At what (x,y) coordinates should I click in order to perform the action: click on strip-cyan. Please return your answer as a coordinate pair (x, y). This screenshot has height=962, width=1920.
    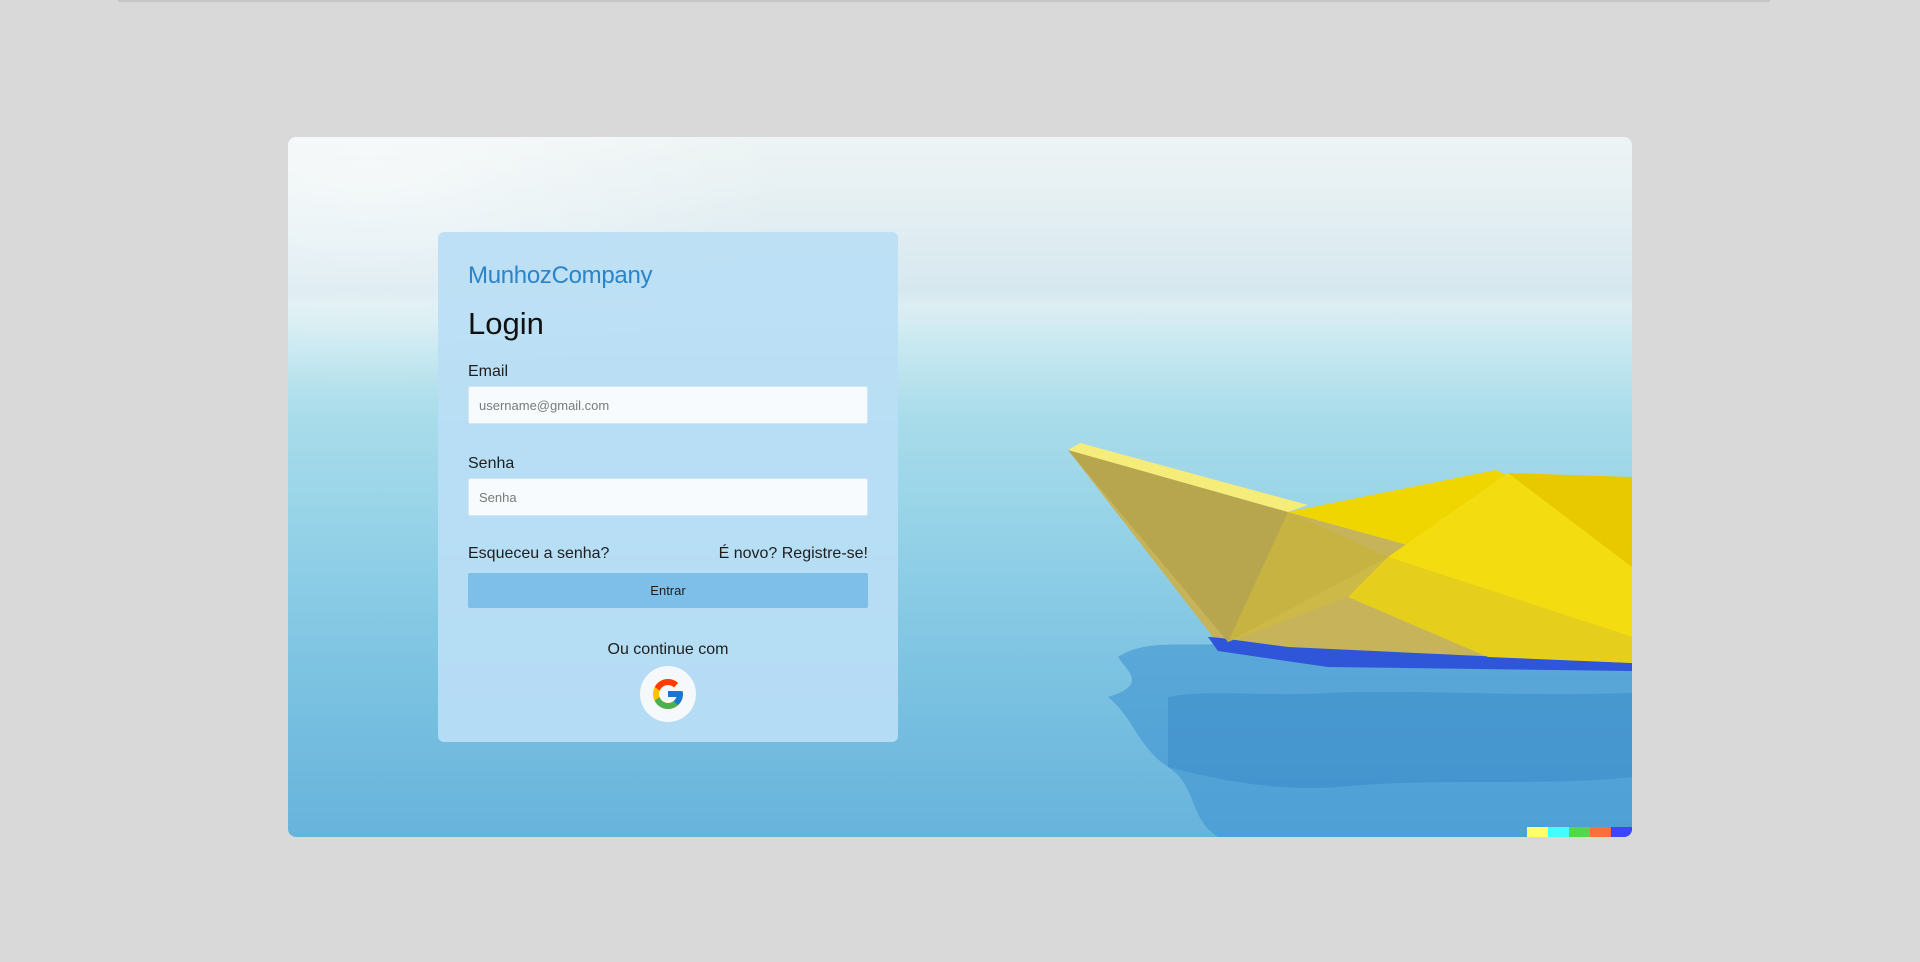
    Looking at the image, I should click on (1558, 832).